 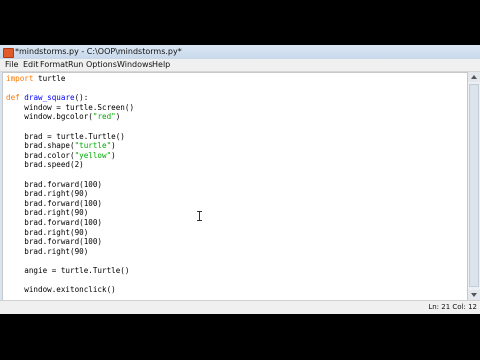 I want to click on code-token: turtle, so click(x=49, y=78).